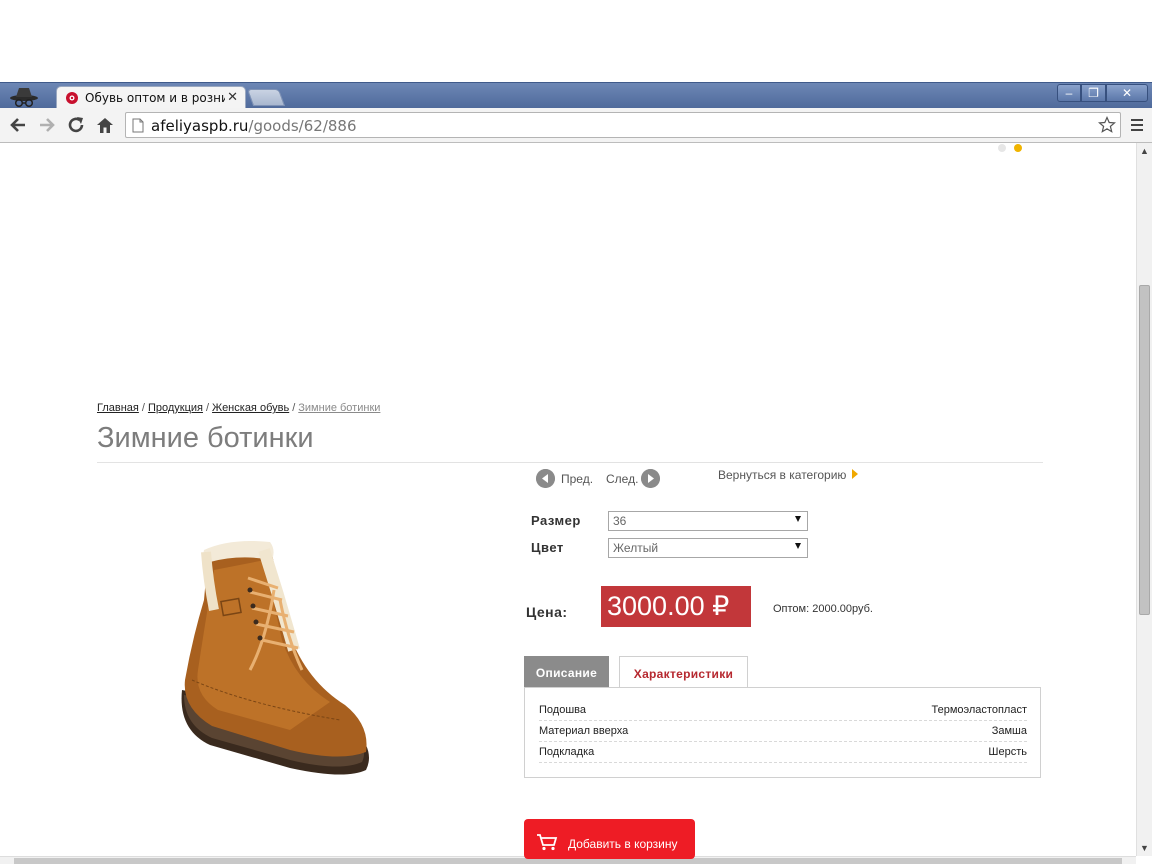 Image resolution: width=1152 pixels, height=864 pixels. Describe the element at coordinates (175, 408) in the screenshot. I see `breadcrumb-products-link: Продукция` at that location.